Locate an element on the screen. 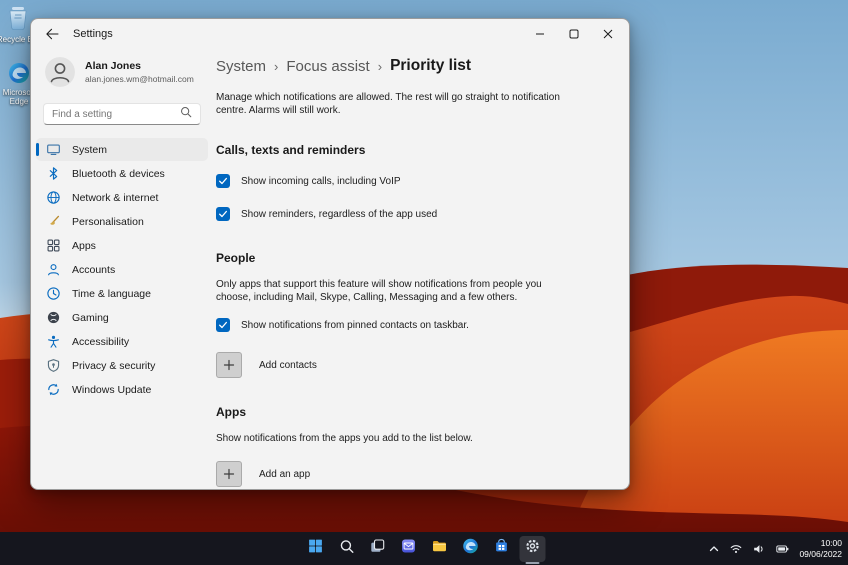  taskbar-clock: 10:00 09/06/2022 is located at coordinates (820, 549).